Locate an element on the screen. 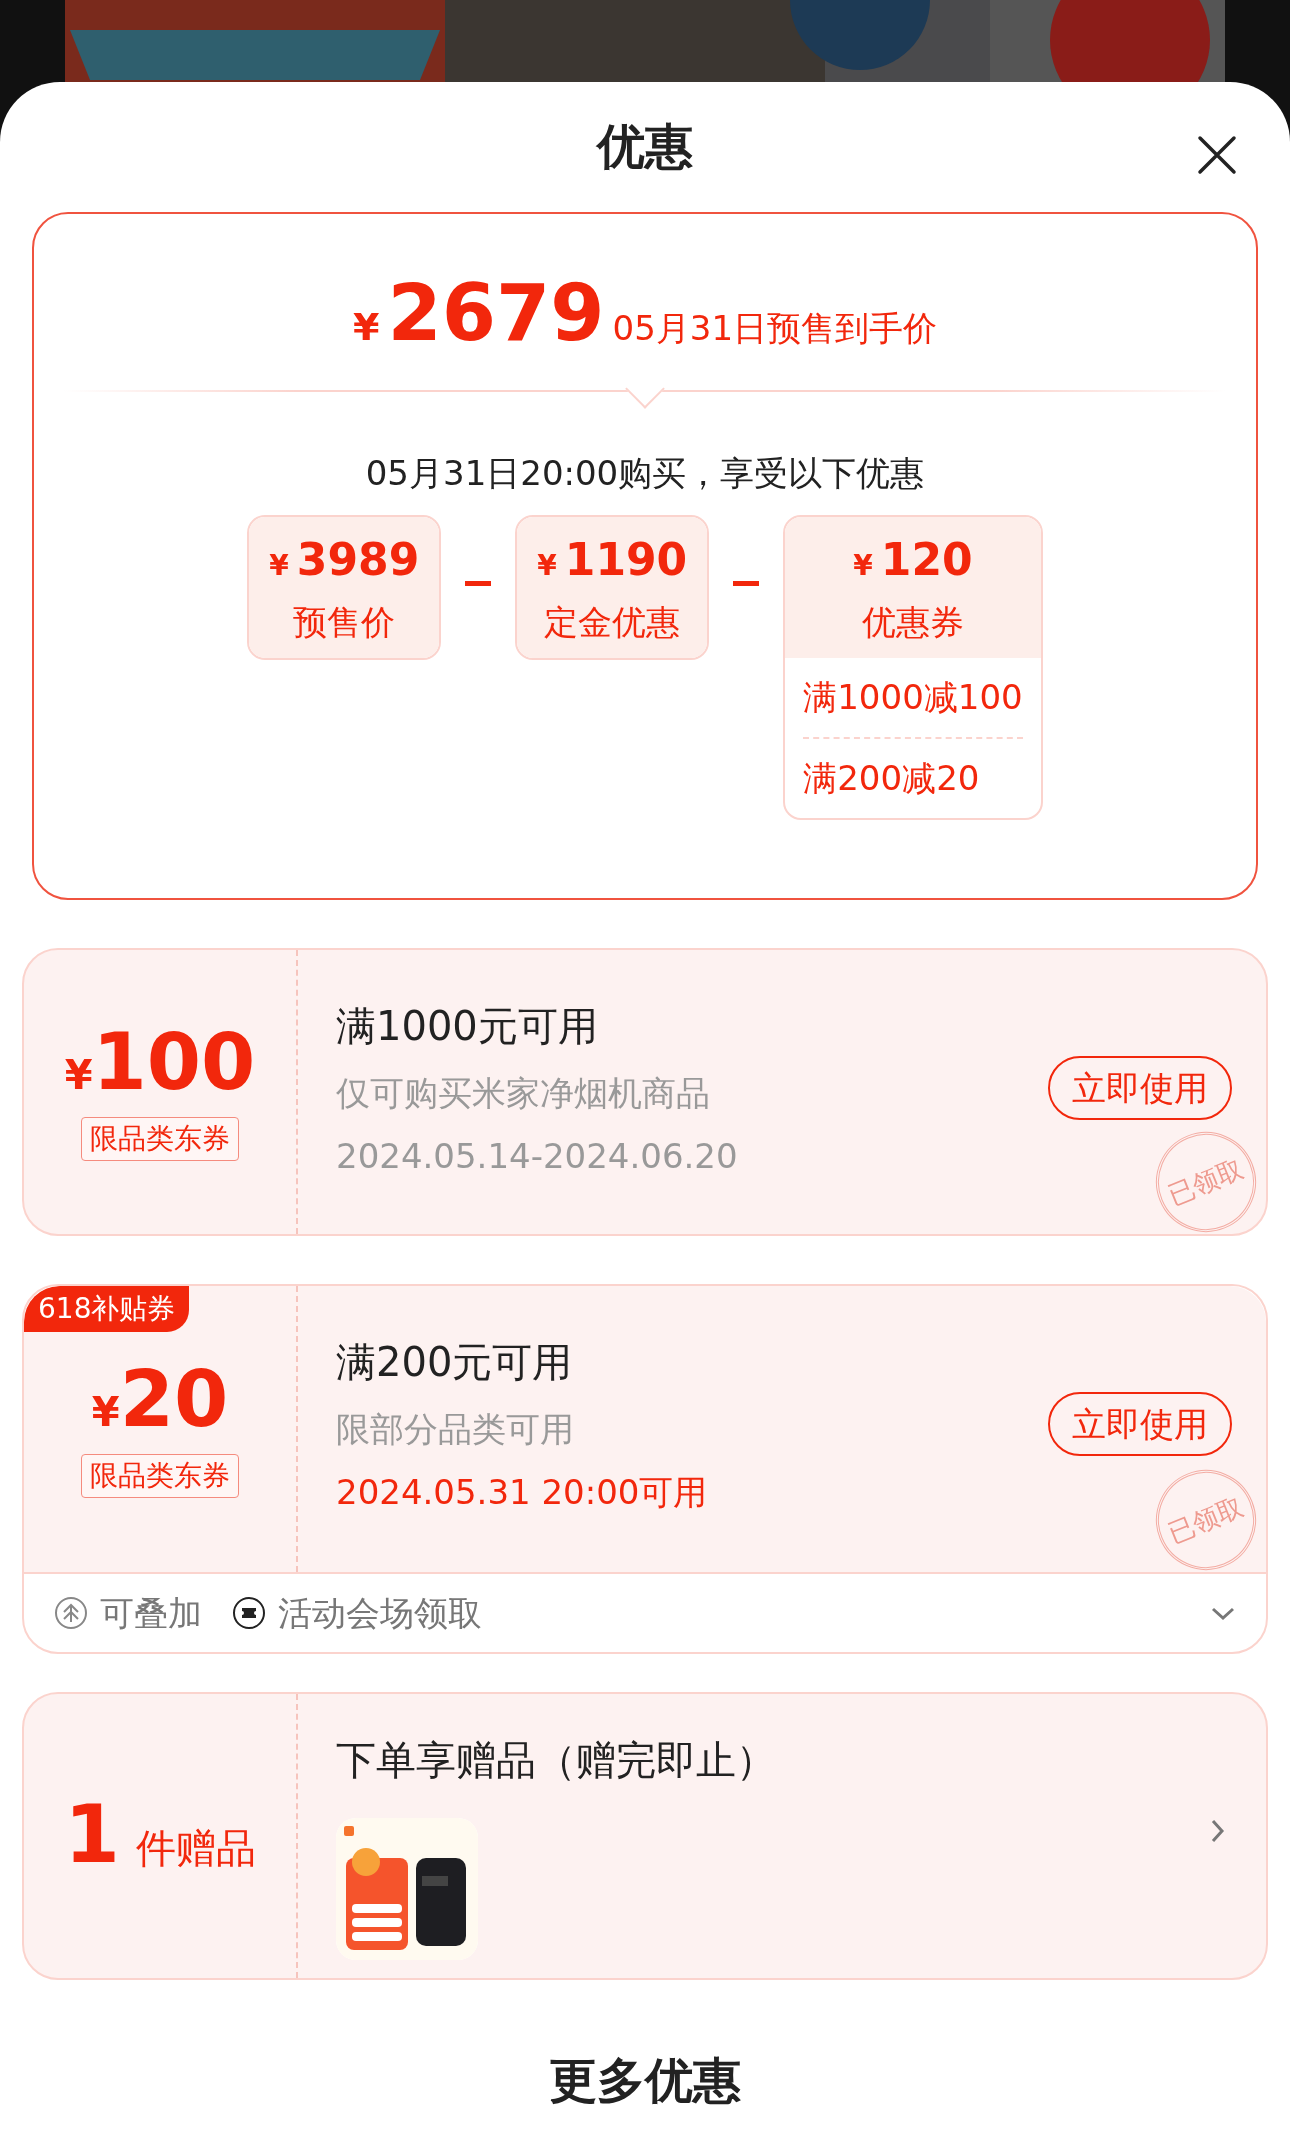  coupon-description: 仅可购买米家净烟机商品 is located at coordinates (523, 1093).